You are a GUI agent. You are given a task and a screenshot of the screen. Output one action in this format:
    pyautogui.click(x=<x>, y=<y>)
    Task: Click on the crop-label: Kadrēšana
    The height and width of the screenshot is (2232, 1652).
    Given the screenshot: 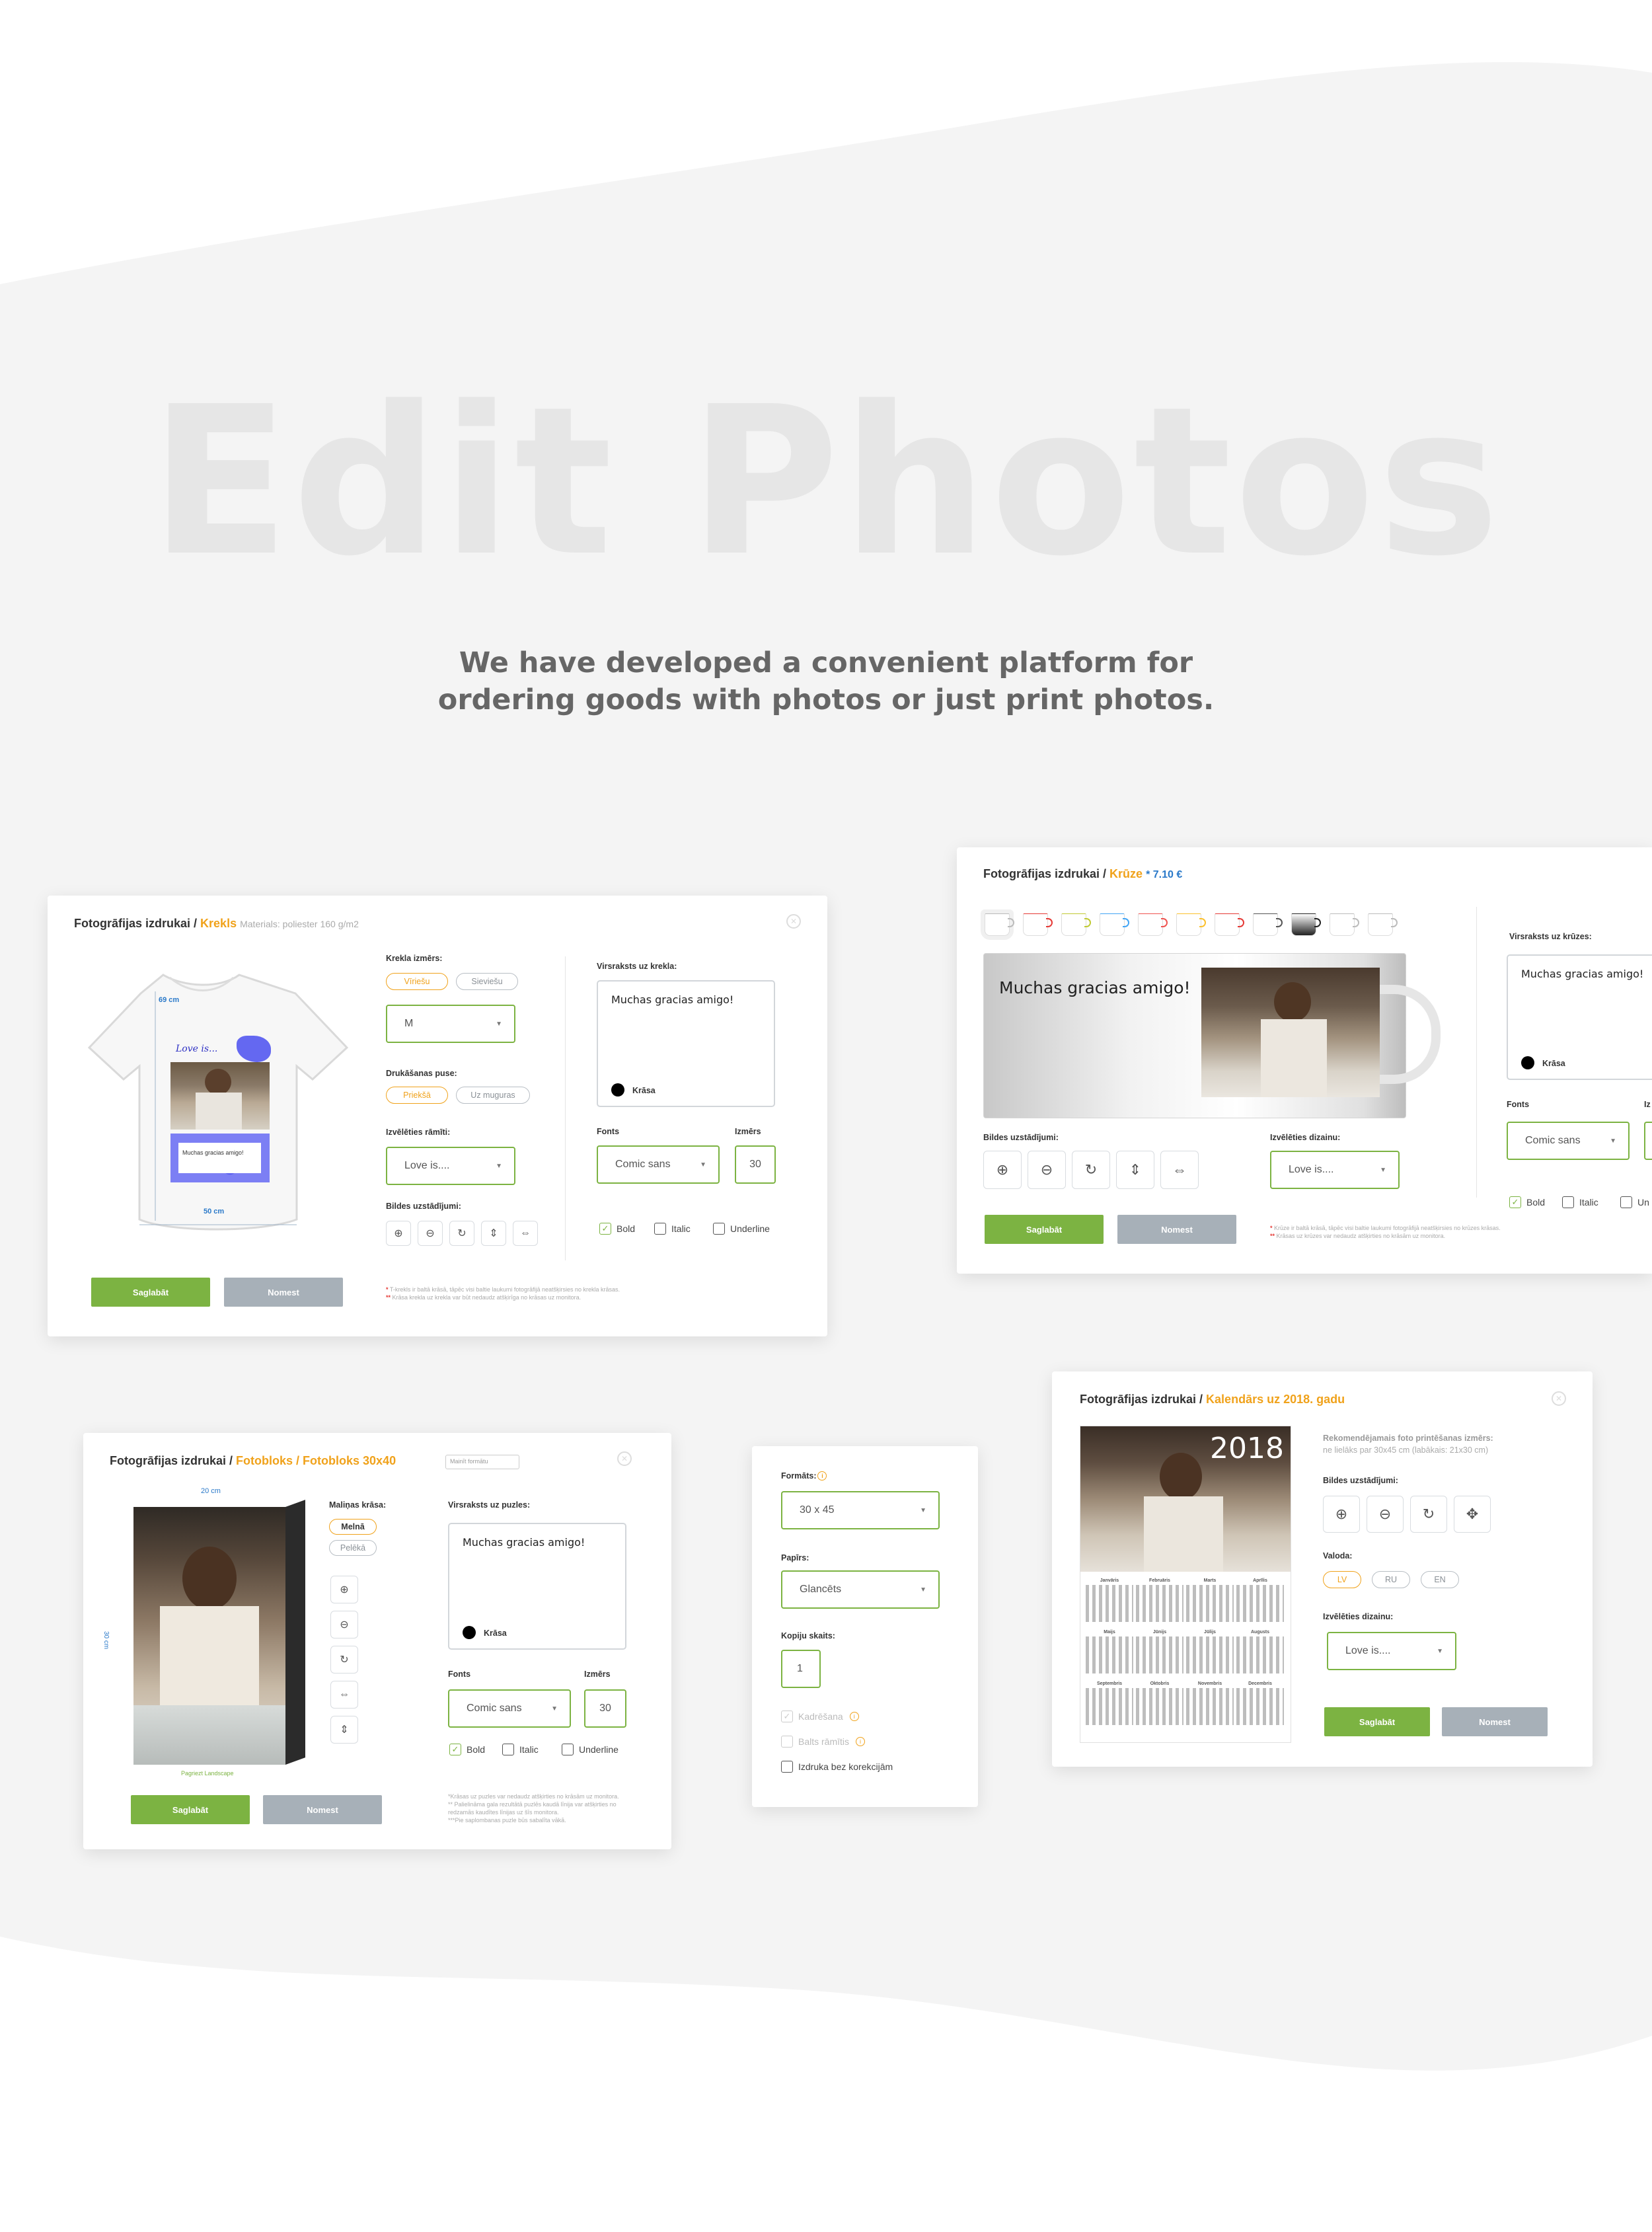 What is the action you would take?
    pyautogui.click(x=821, y=1716)
    